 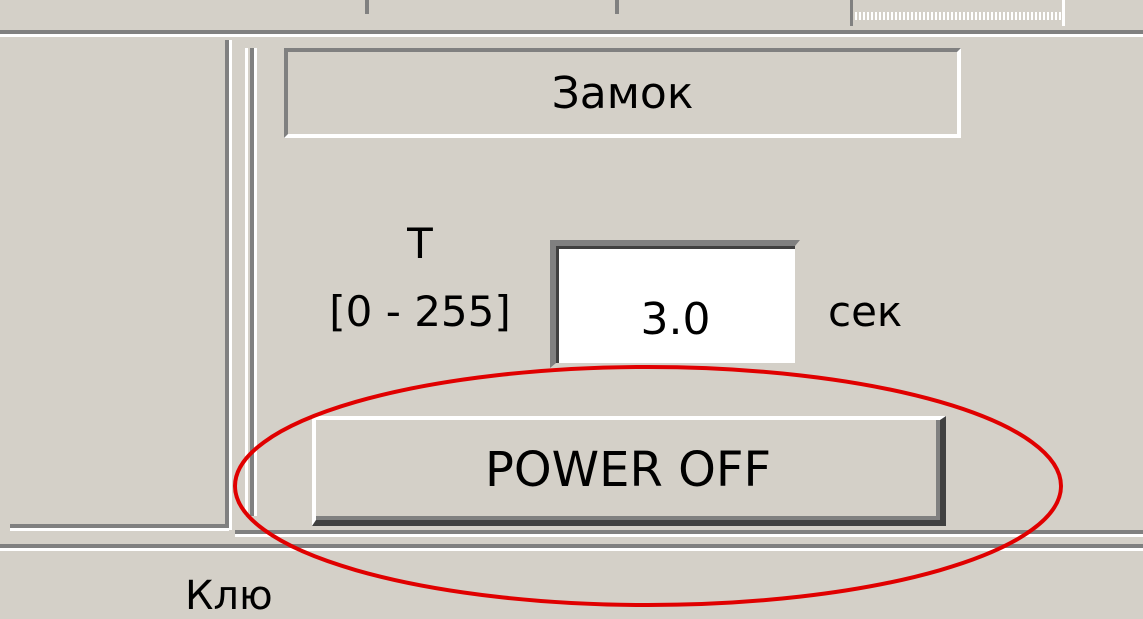 I want to click on group-frame-left-highlight, so click(x=246, y=282).